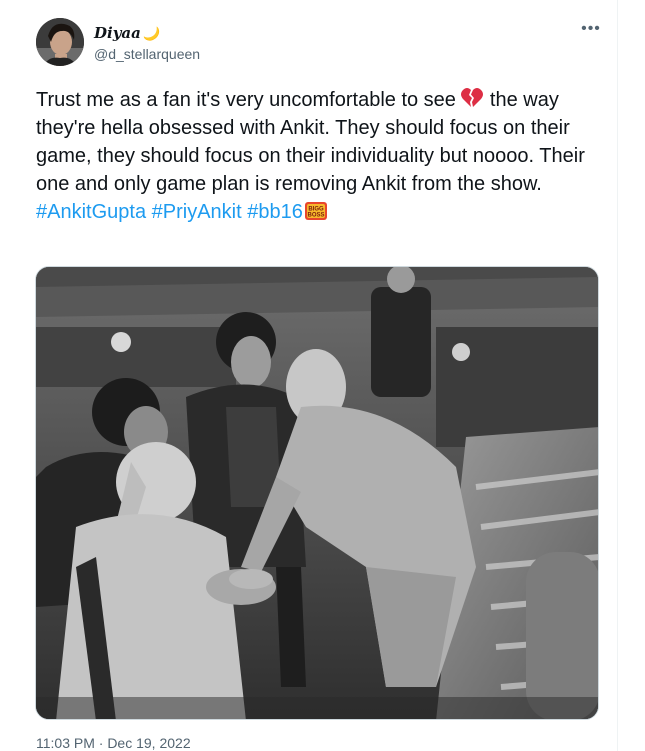  Describe the element at coordinates (472, 98) in the screenshot. I see `broken-heart-icon` at that location.